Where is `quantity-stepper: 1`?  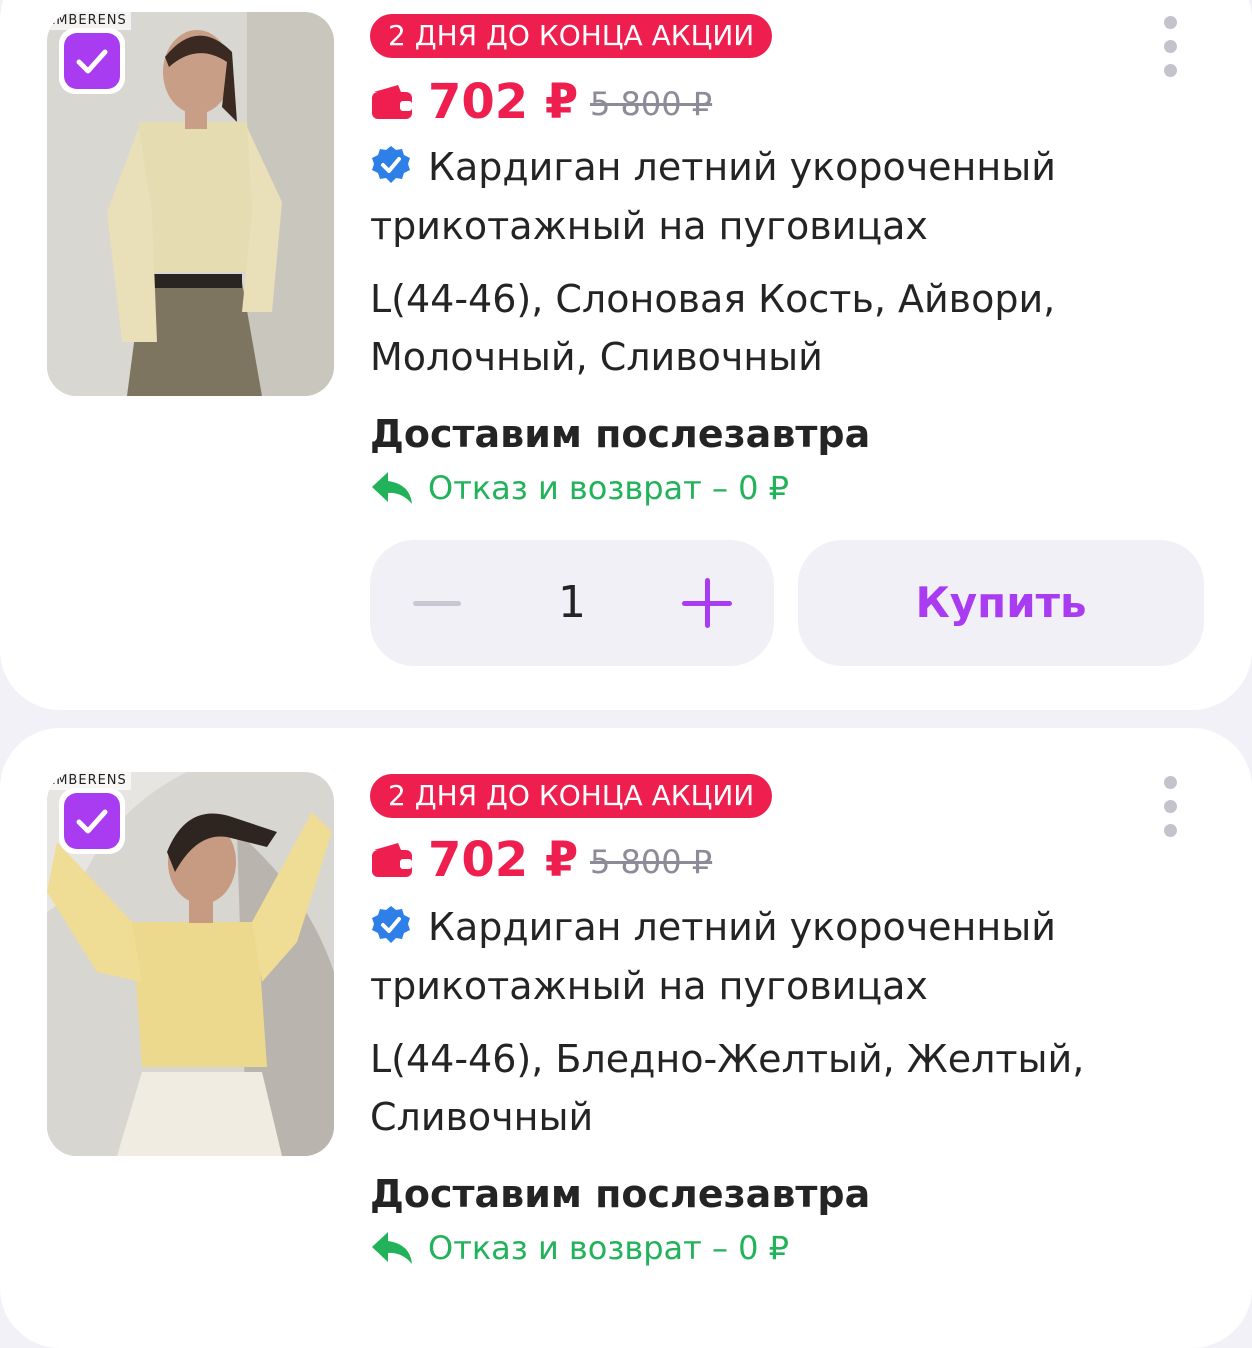 quantity-stepper: 1 is located at coordinates (572, 603).